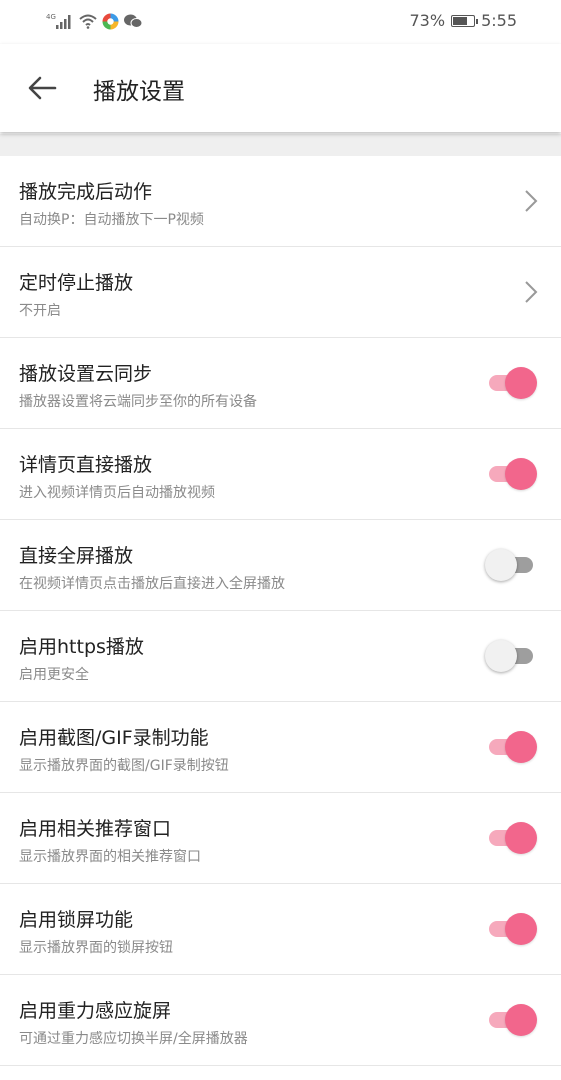  I want to click on setting-row: 定时停止播放 不开启, so click(280, 292).